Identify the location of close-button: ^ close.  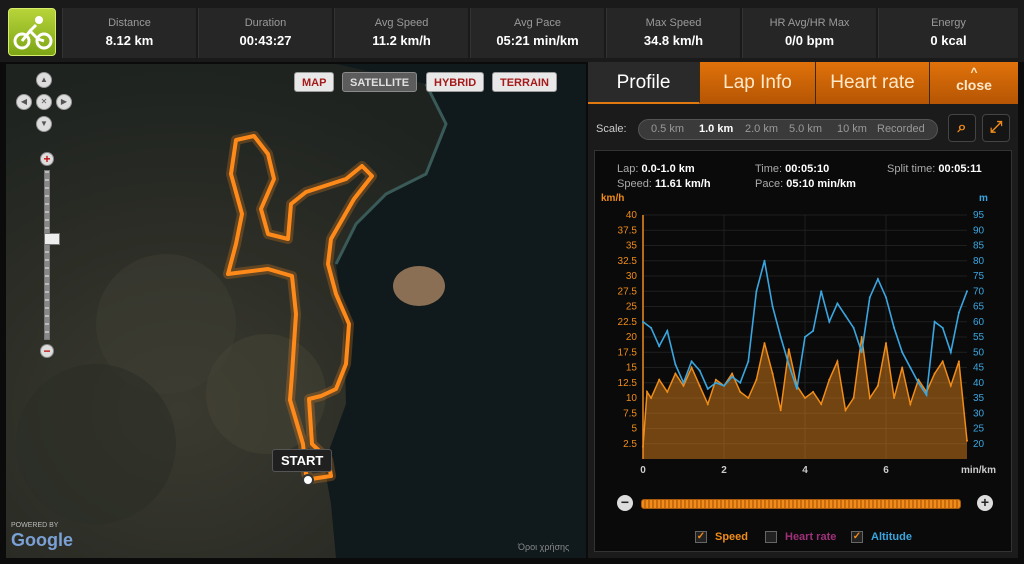
(974, 83).